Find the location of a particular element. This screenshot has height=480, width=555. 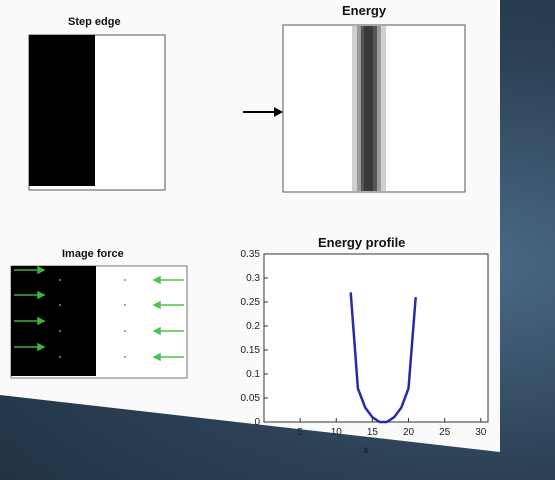

x-tick-label: 5 is located at coordinates (300, 432).